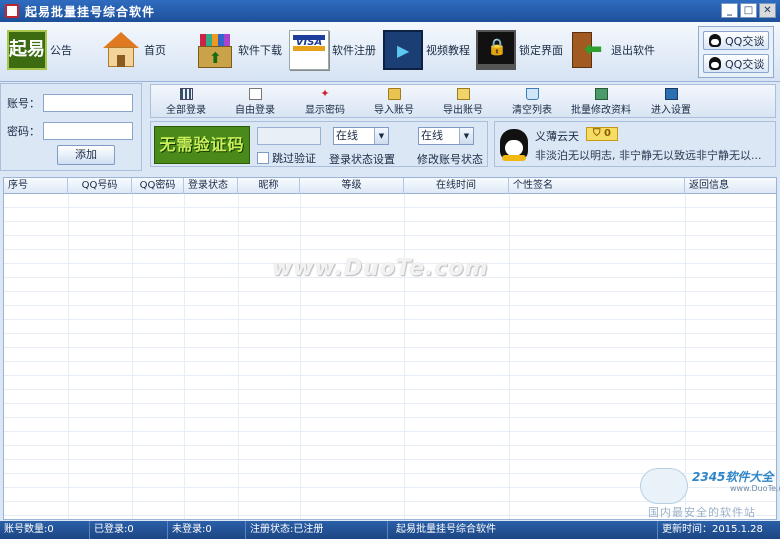  What do you see at coordinates (664, 486) in the screenshot?
I see `mascot-icon` at bounding box center [664, 486].